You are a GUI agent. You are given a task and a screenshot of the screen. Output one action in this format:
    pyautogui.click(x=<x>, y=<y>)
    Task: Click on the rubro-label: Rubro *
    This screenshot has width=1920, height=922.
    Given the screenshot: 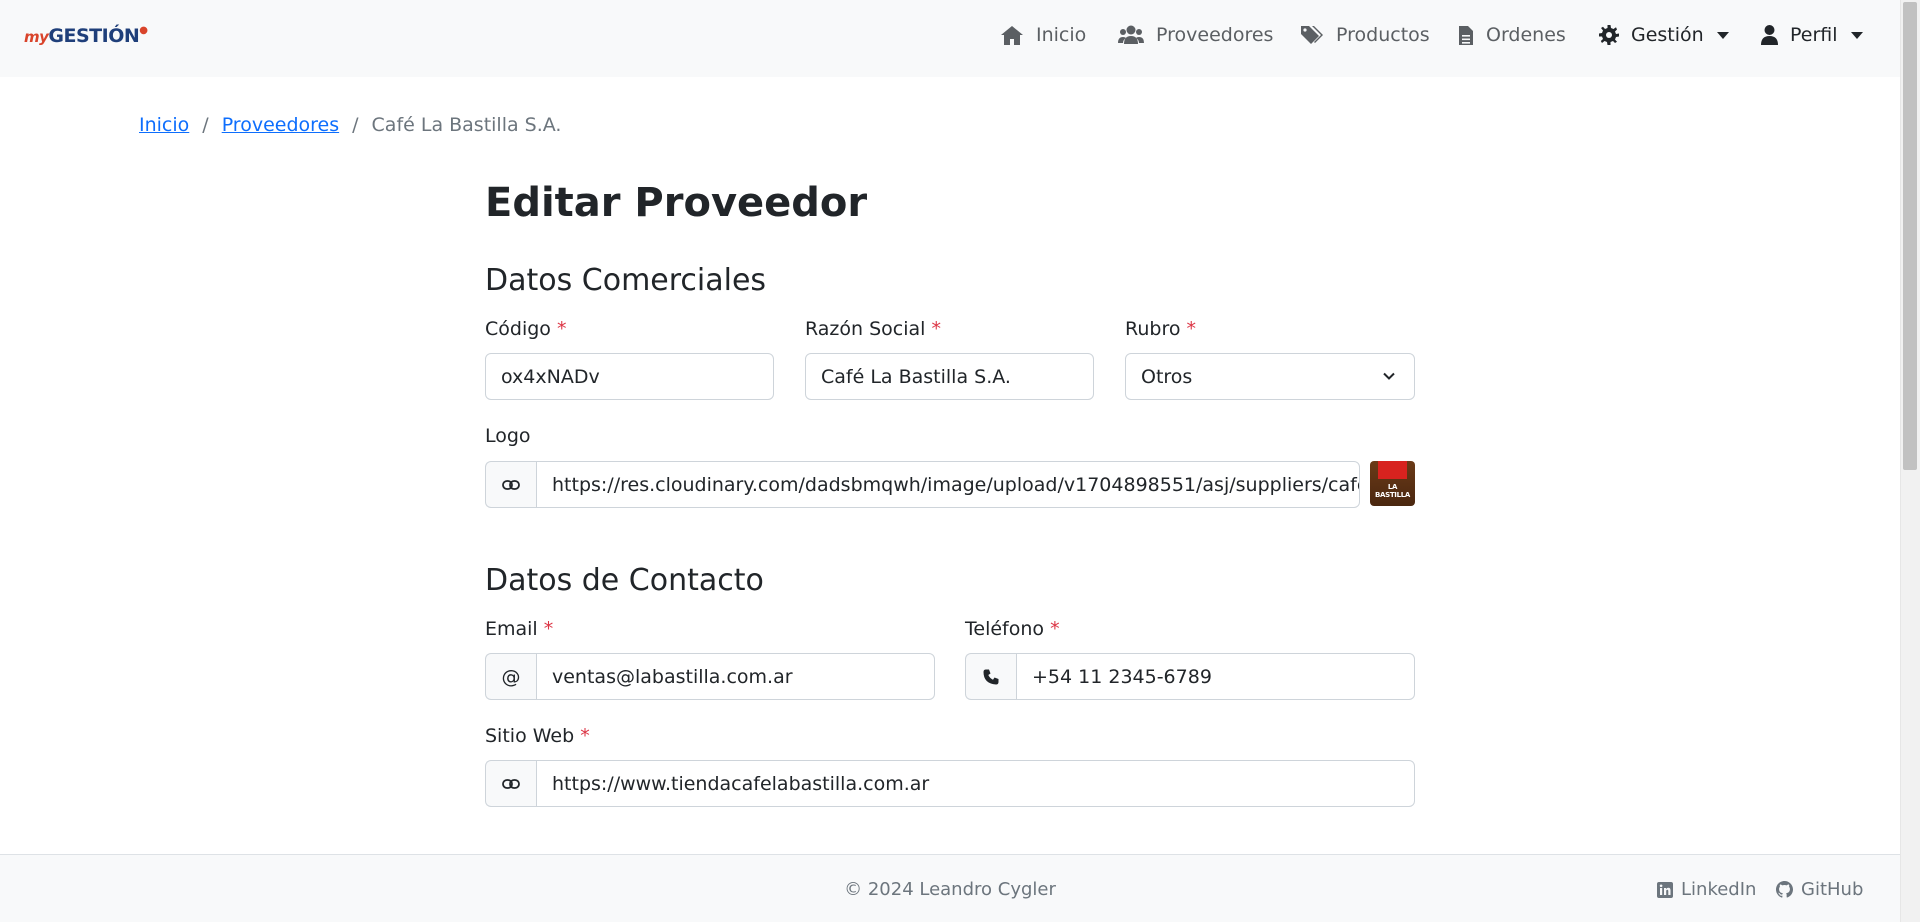 What is the action you would take?
    pyautogui.click(x=1160, y=329)
    